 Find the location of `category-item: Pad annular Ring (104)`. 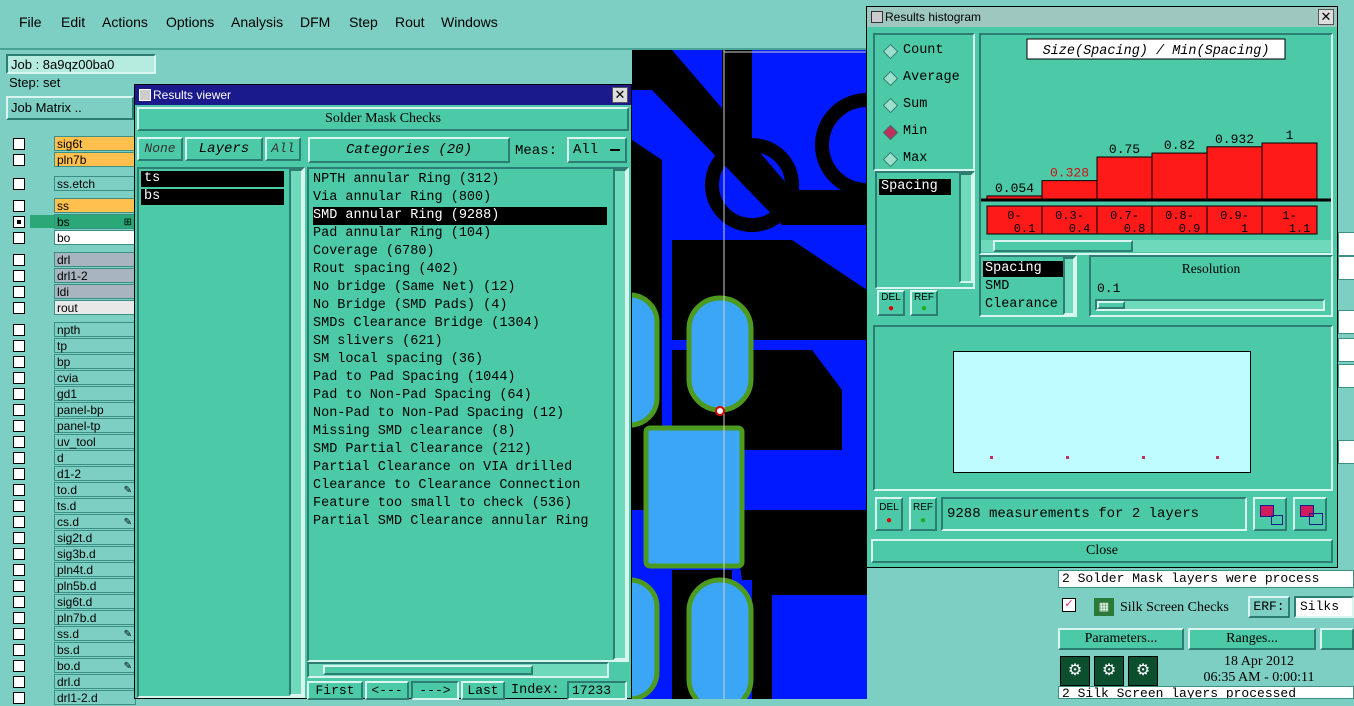

category-item: Pad annular Ring (104) is located at coordinates (460, 234).